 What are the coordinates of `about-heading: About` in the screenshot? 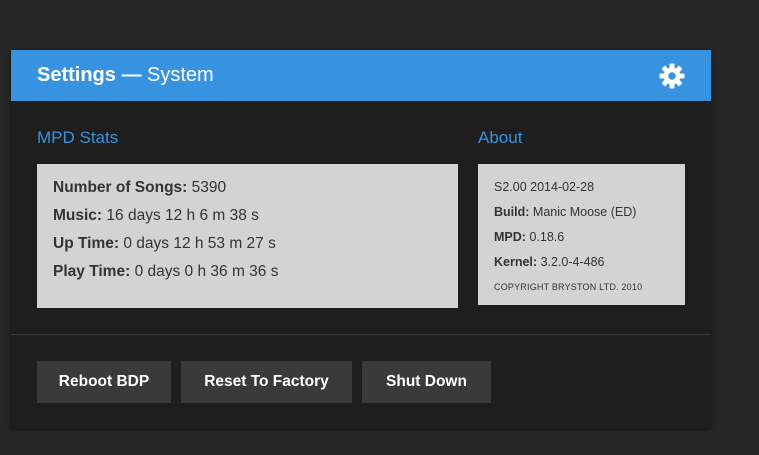 It's located at (500, 137).